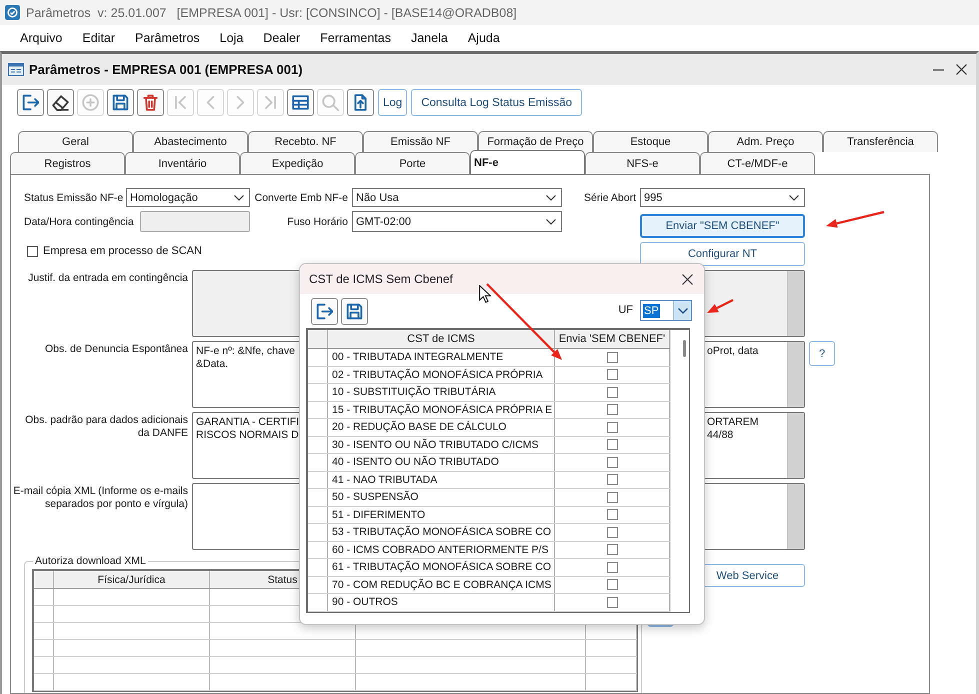 Image resolution: width=979 pixels, height=694 pixels. Describe the element at coordinates (722, 254) in the screenshot. I see `configure-button: Configurar NT` at that location.